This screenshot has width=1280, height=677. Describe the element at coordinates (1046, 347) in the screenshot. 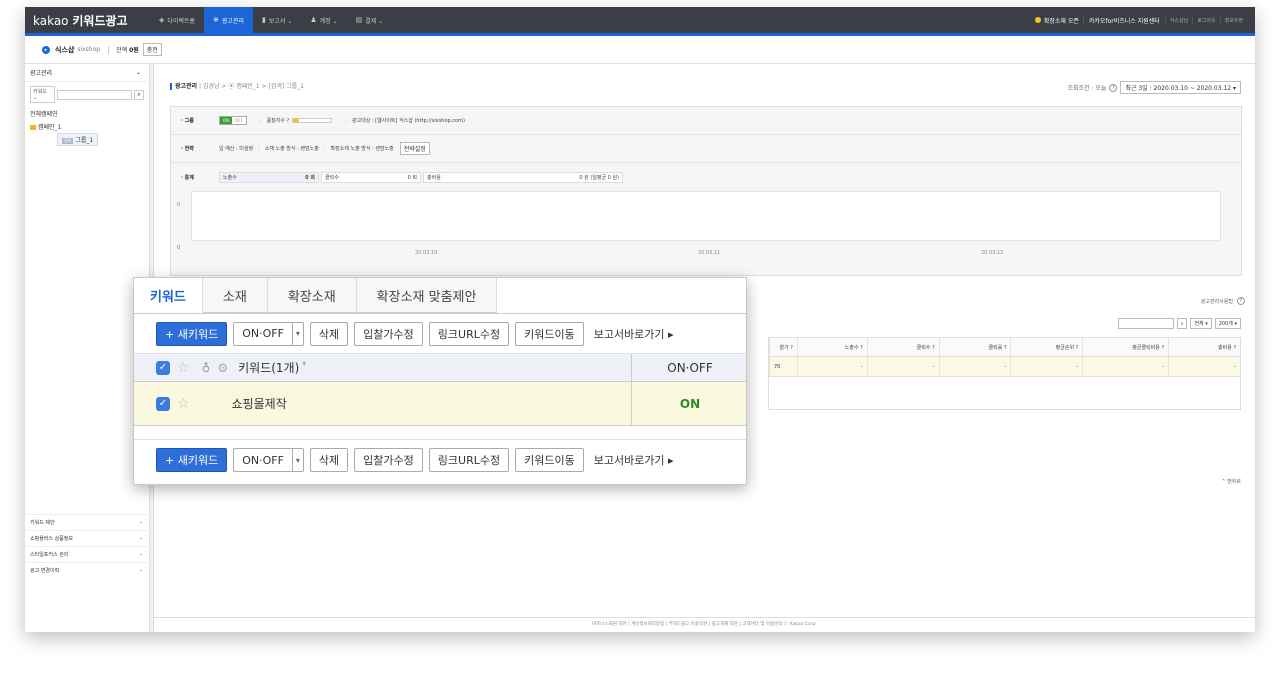

I see `col-avg-rank: 평균순위 ?` at that location.